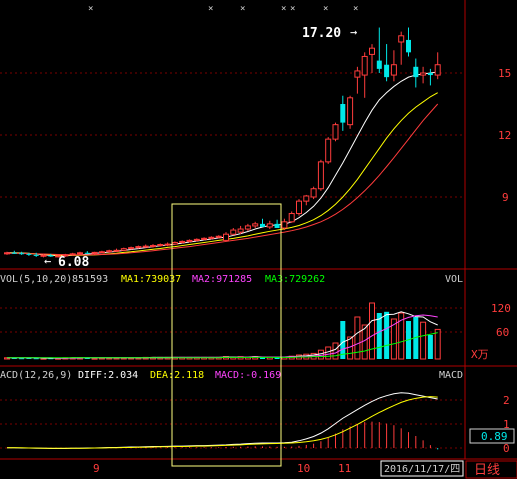 Image resolution: width=517 pixels, height=479 pixels. Describe the element at coordinates (454, 279) in the screenshot. I see `vol-right-label: VOL` at that location.